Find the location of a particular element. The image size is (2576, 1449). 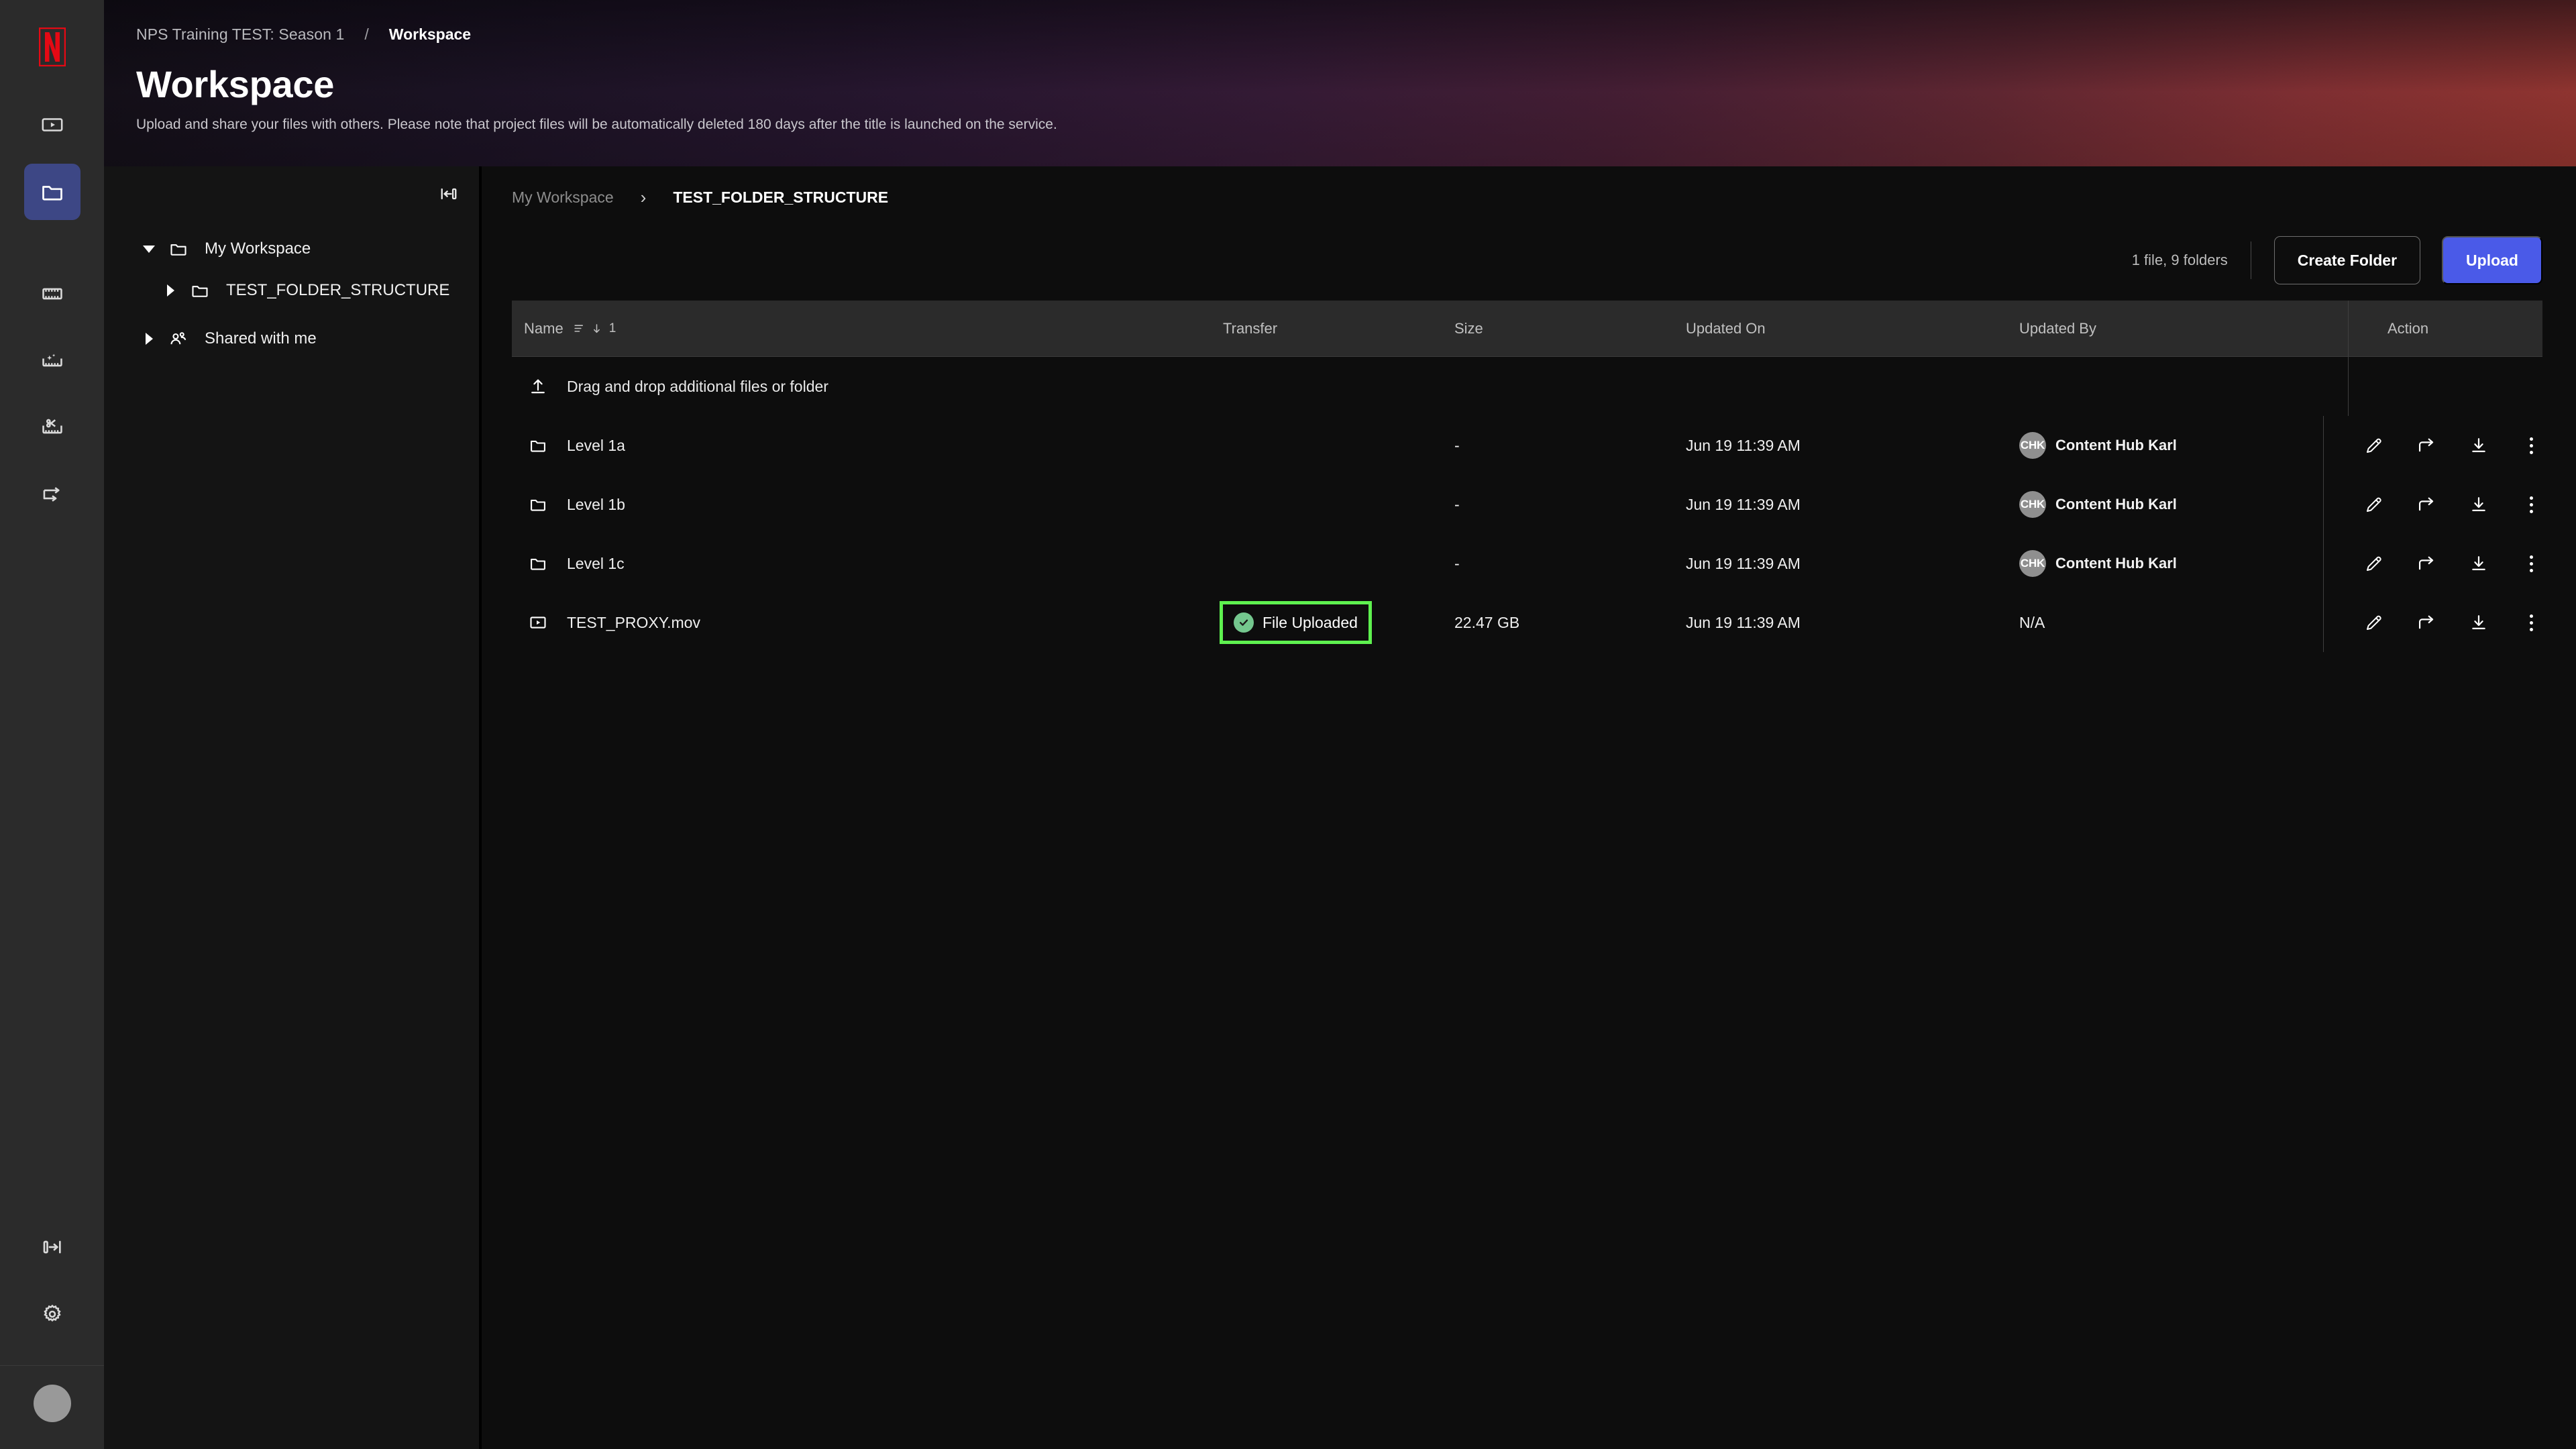

updated-by-name: Content Hub Karl is located at coordinates (2116, 504).